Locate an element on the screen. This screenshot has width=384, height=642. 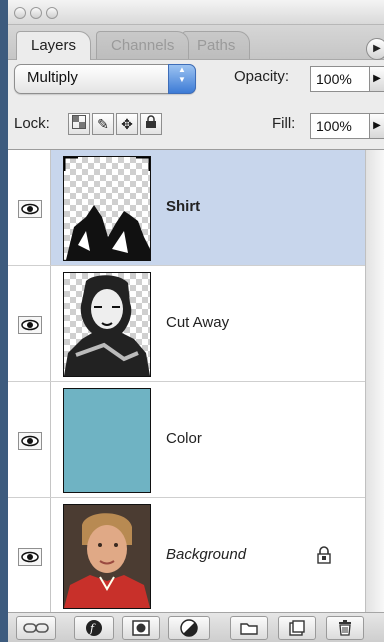
link-layers-button is located at coordinates (36, 628).